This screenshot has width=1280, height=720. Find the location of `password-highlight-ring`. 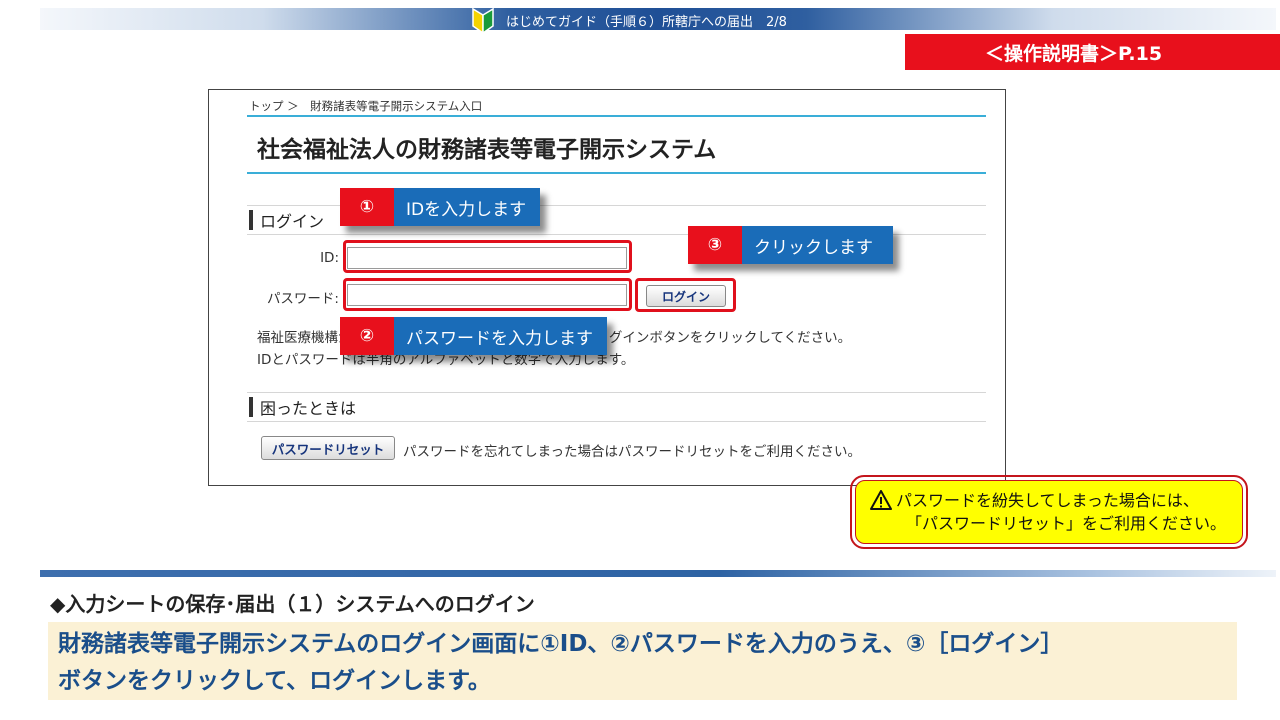

password-highlight-ring is located at coordinates (487, 294).